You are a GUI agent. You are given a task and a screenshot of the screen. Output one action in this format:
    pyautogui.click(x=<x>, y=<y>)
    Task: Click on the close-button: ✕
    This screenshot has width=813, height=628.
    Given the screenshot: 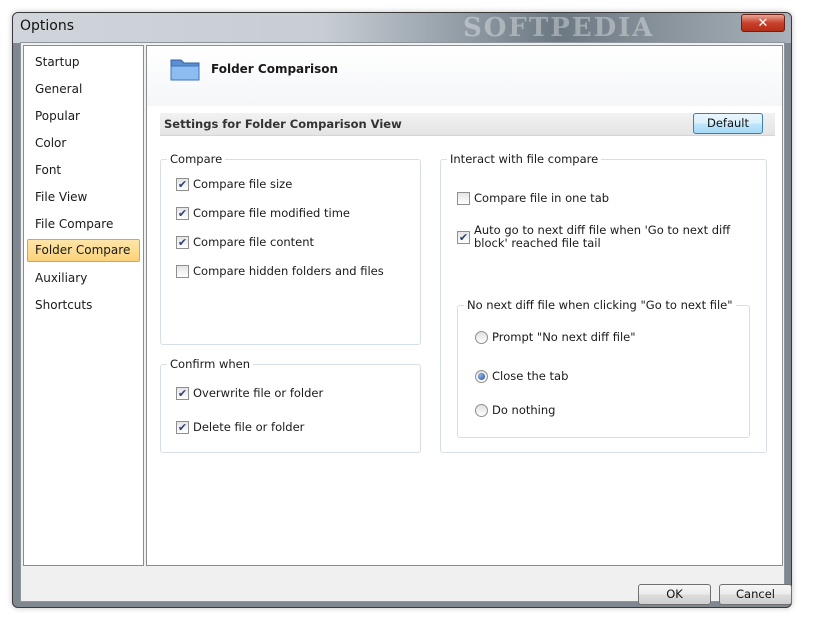 What is the action you would take?
    pyautogui.click(x=763, y=23)
    